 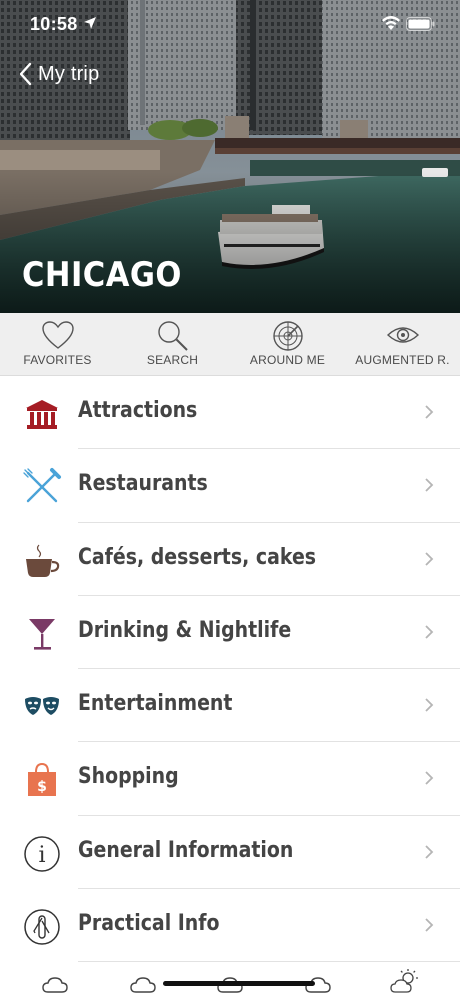 I want to click on tab-search: SEARCH, so click(x=172, y=344).